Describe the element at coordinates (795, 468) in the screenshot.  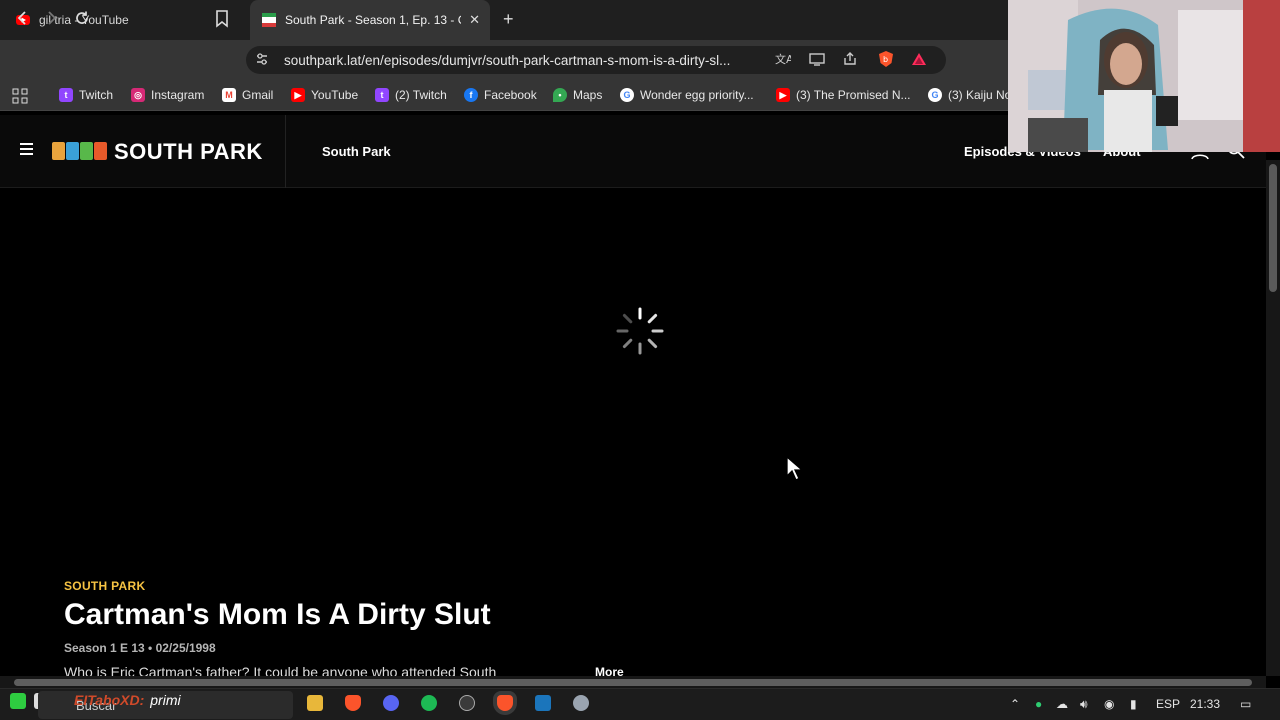
I see `mouse-cursor-icon` at that location.